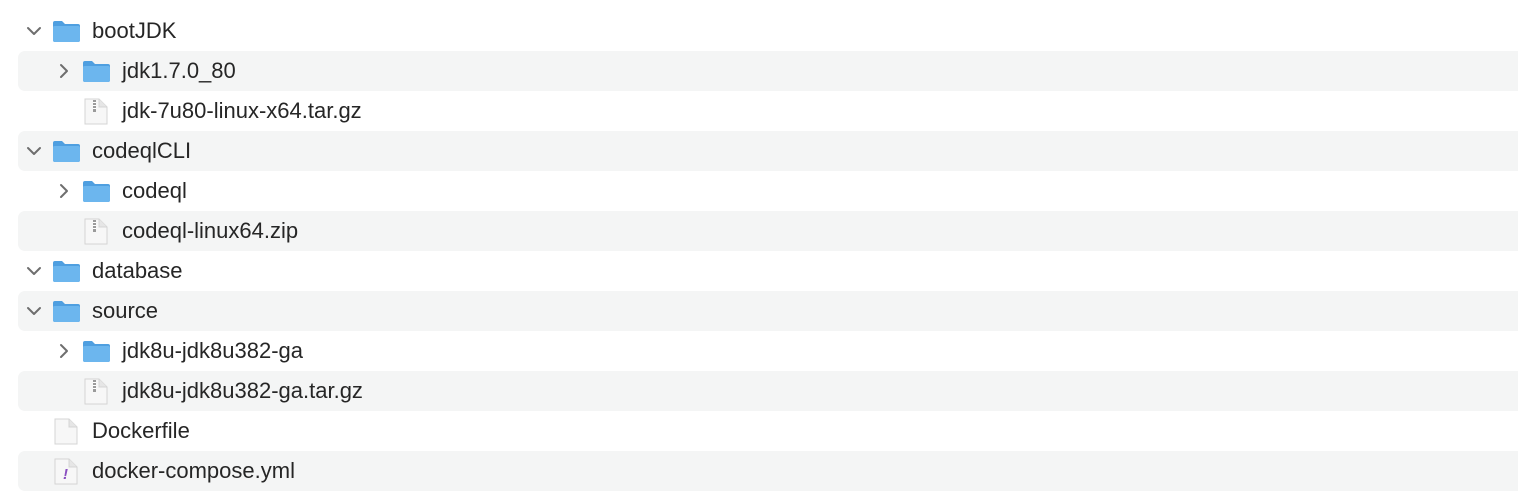 The height and width of the screenshot is (498, 1518). I want to click on list-item: jdk8u-jdk8u382-ga, so click(768, 351).